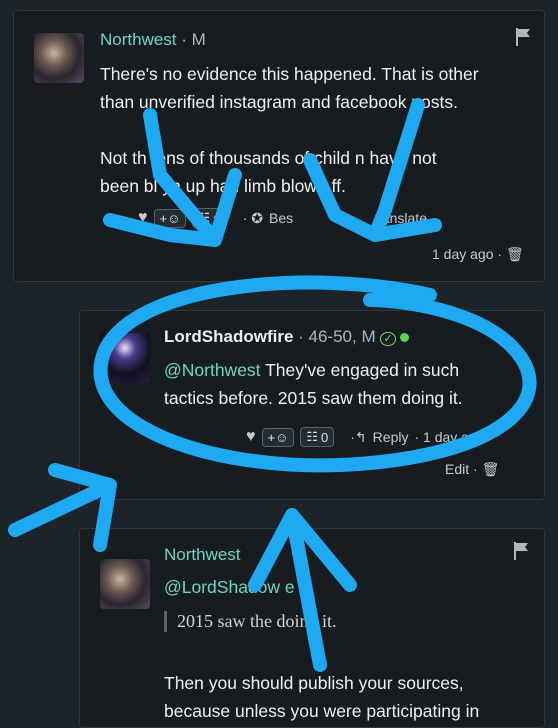  I want to click on badge-icon: · ✪, so click(253, 218).